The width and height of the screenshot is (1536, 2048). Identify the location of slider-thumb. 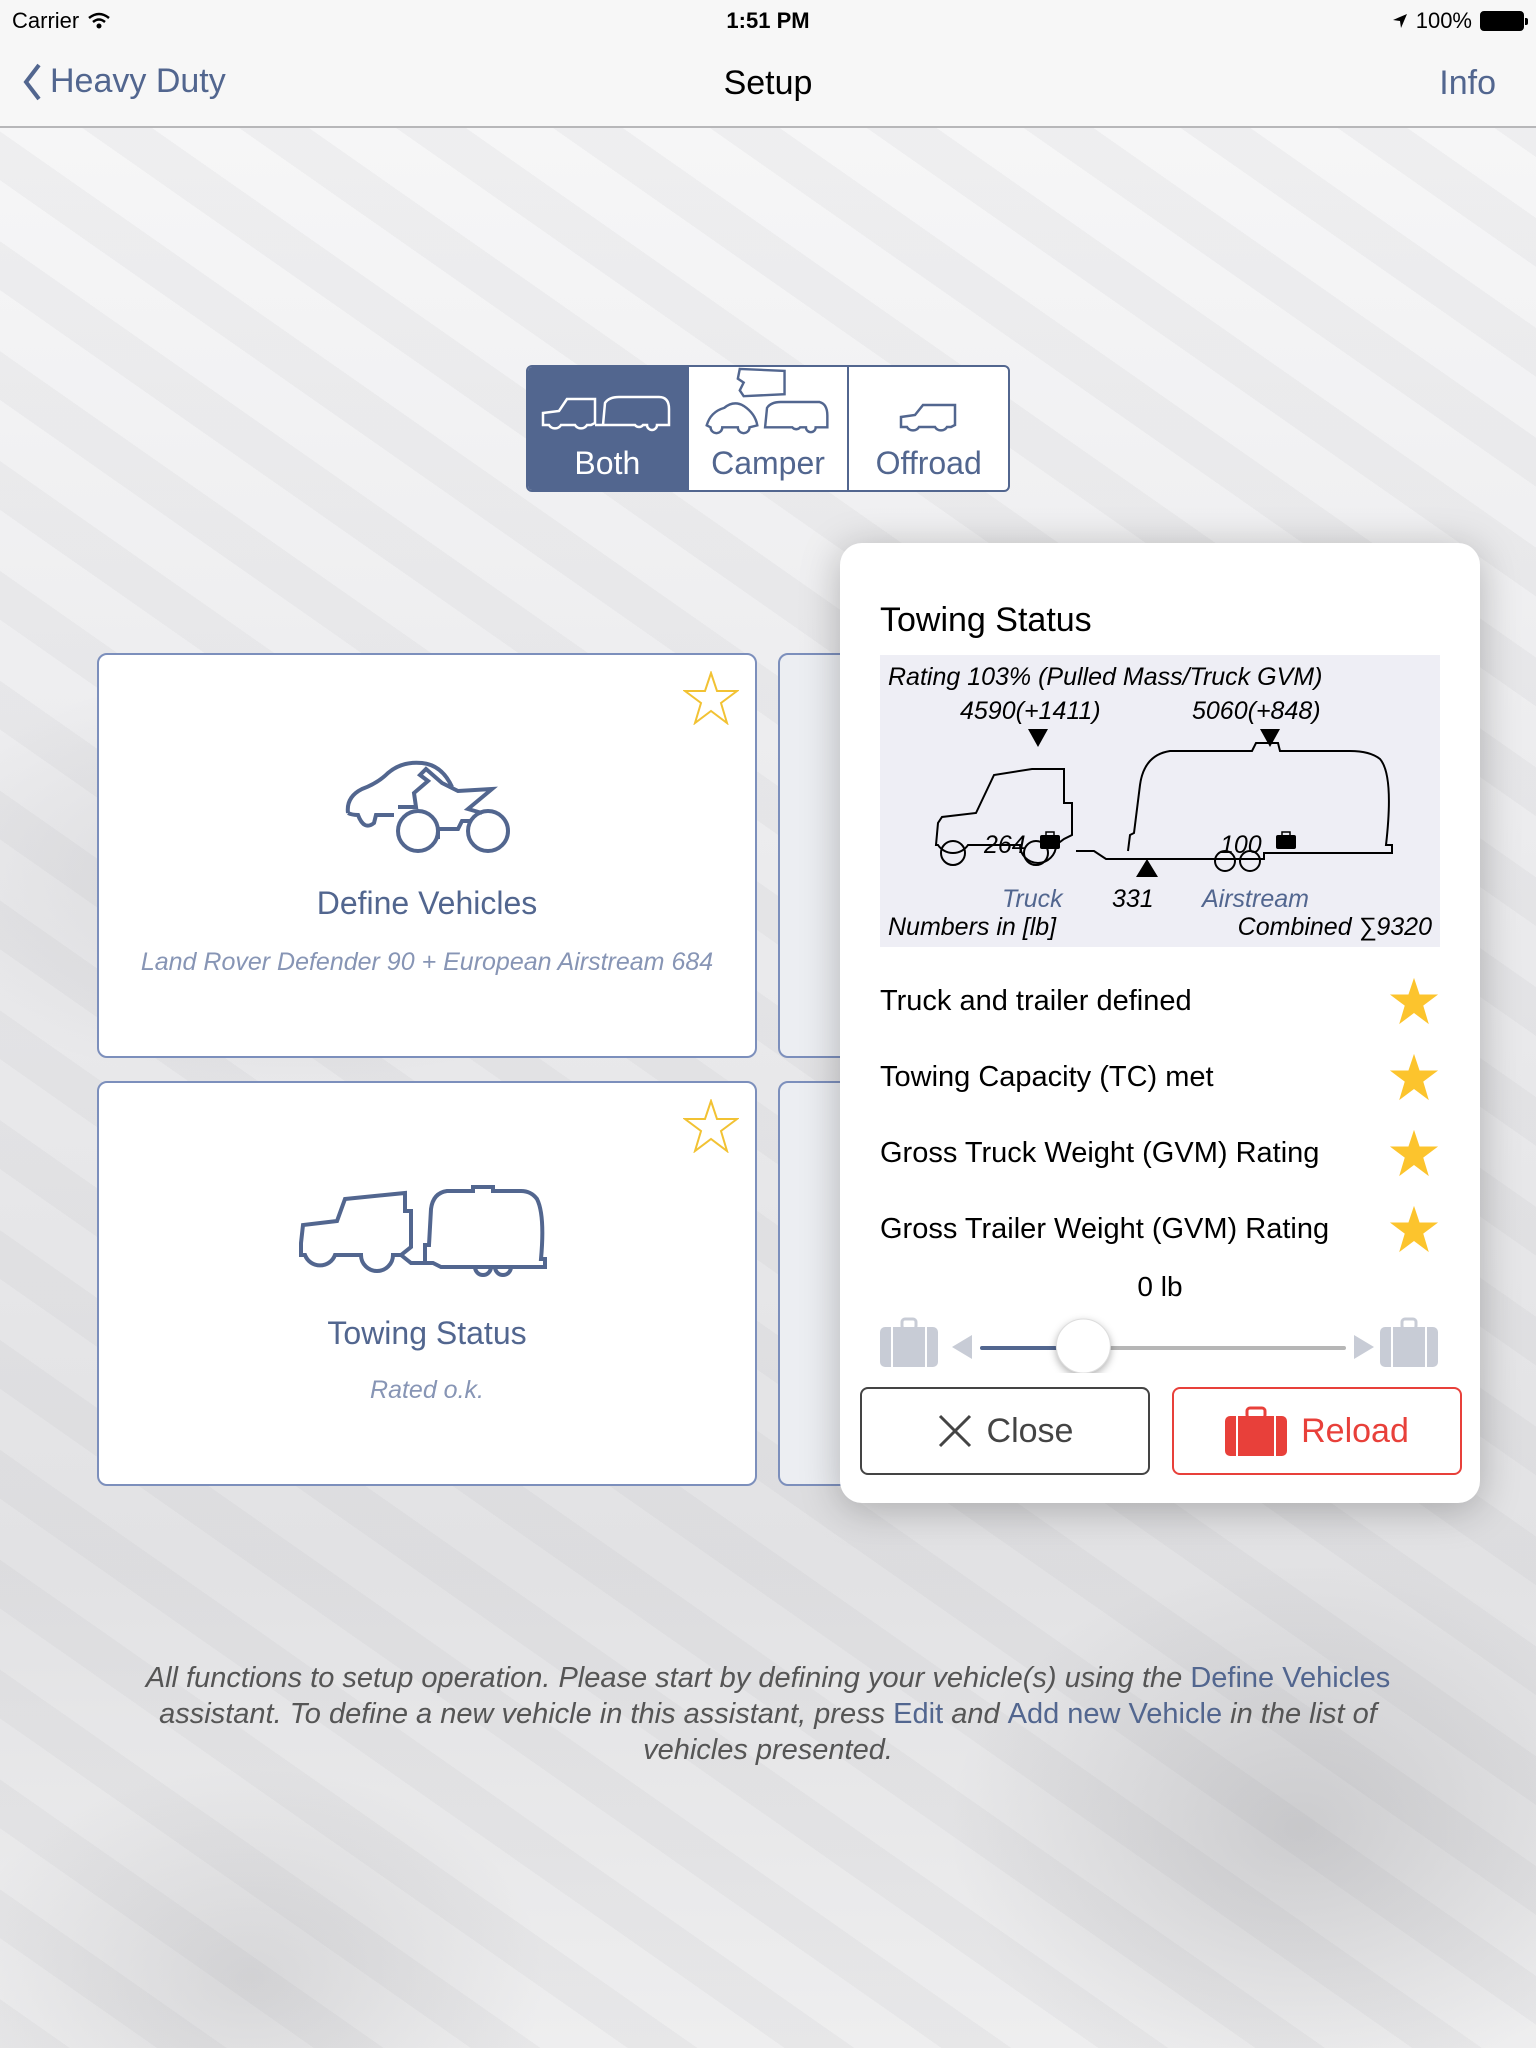
(1083, 1346).